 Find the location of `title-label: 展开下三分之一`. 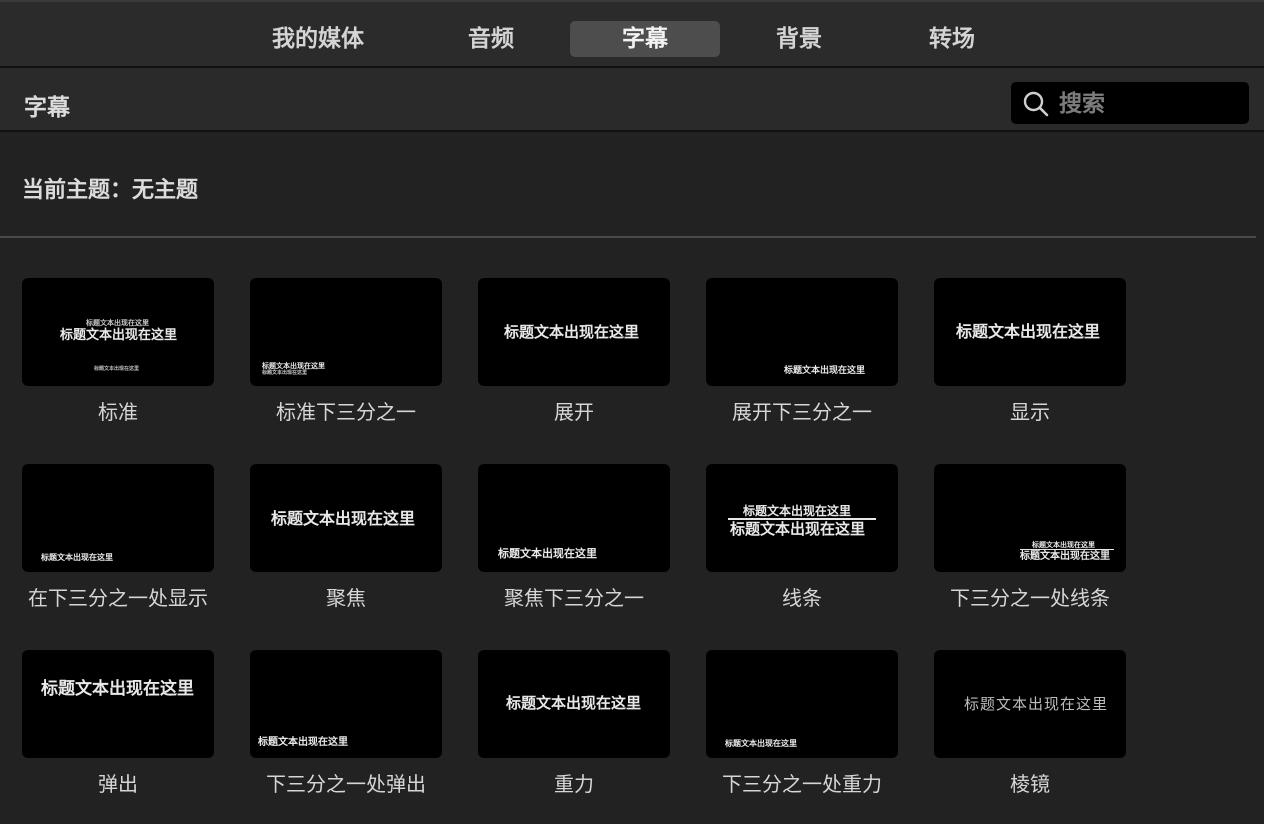

title-label: 展开下三分之一 is located at coordinates (802, 412).